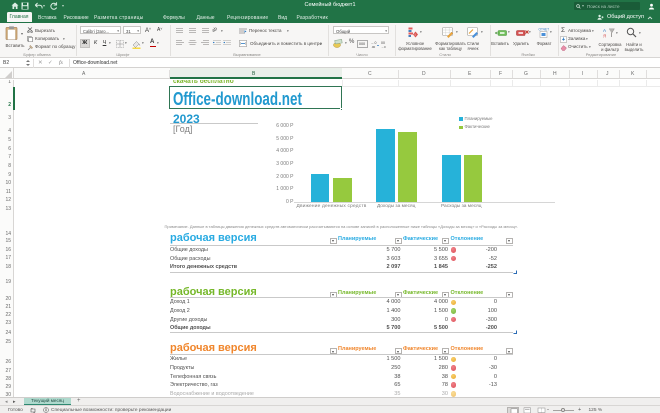 This screenshot has height=413, width=660. Describe the element at coordinates (544, 29) in the screenshot. I see `svg-text: ОТЧЕТ` at that location.